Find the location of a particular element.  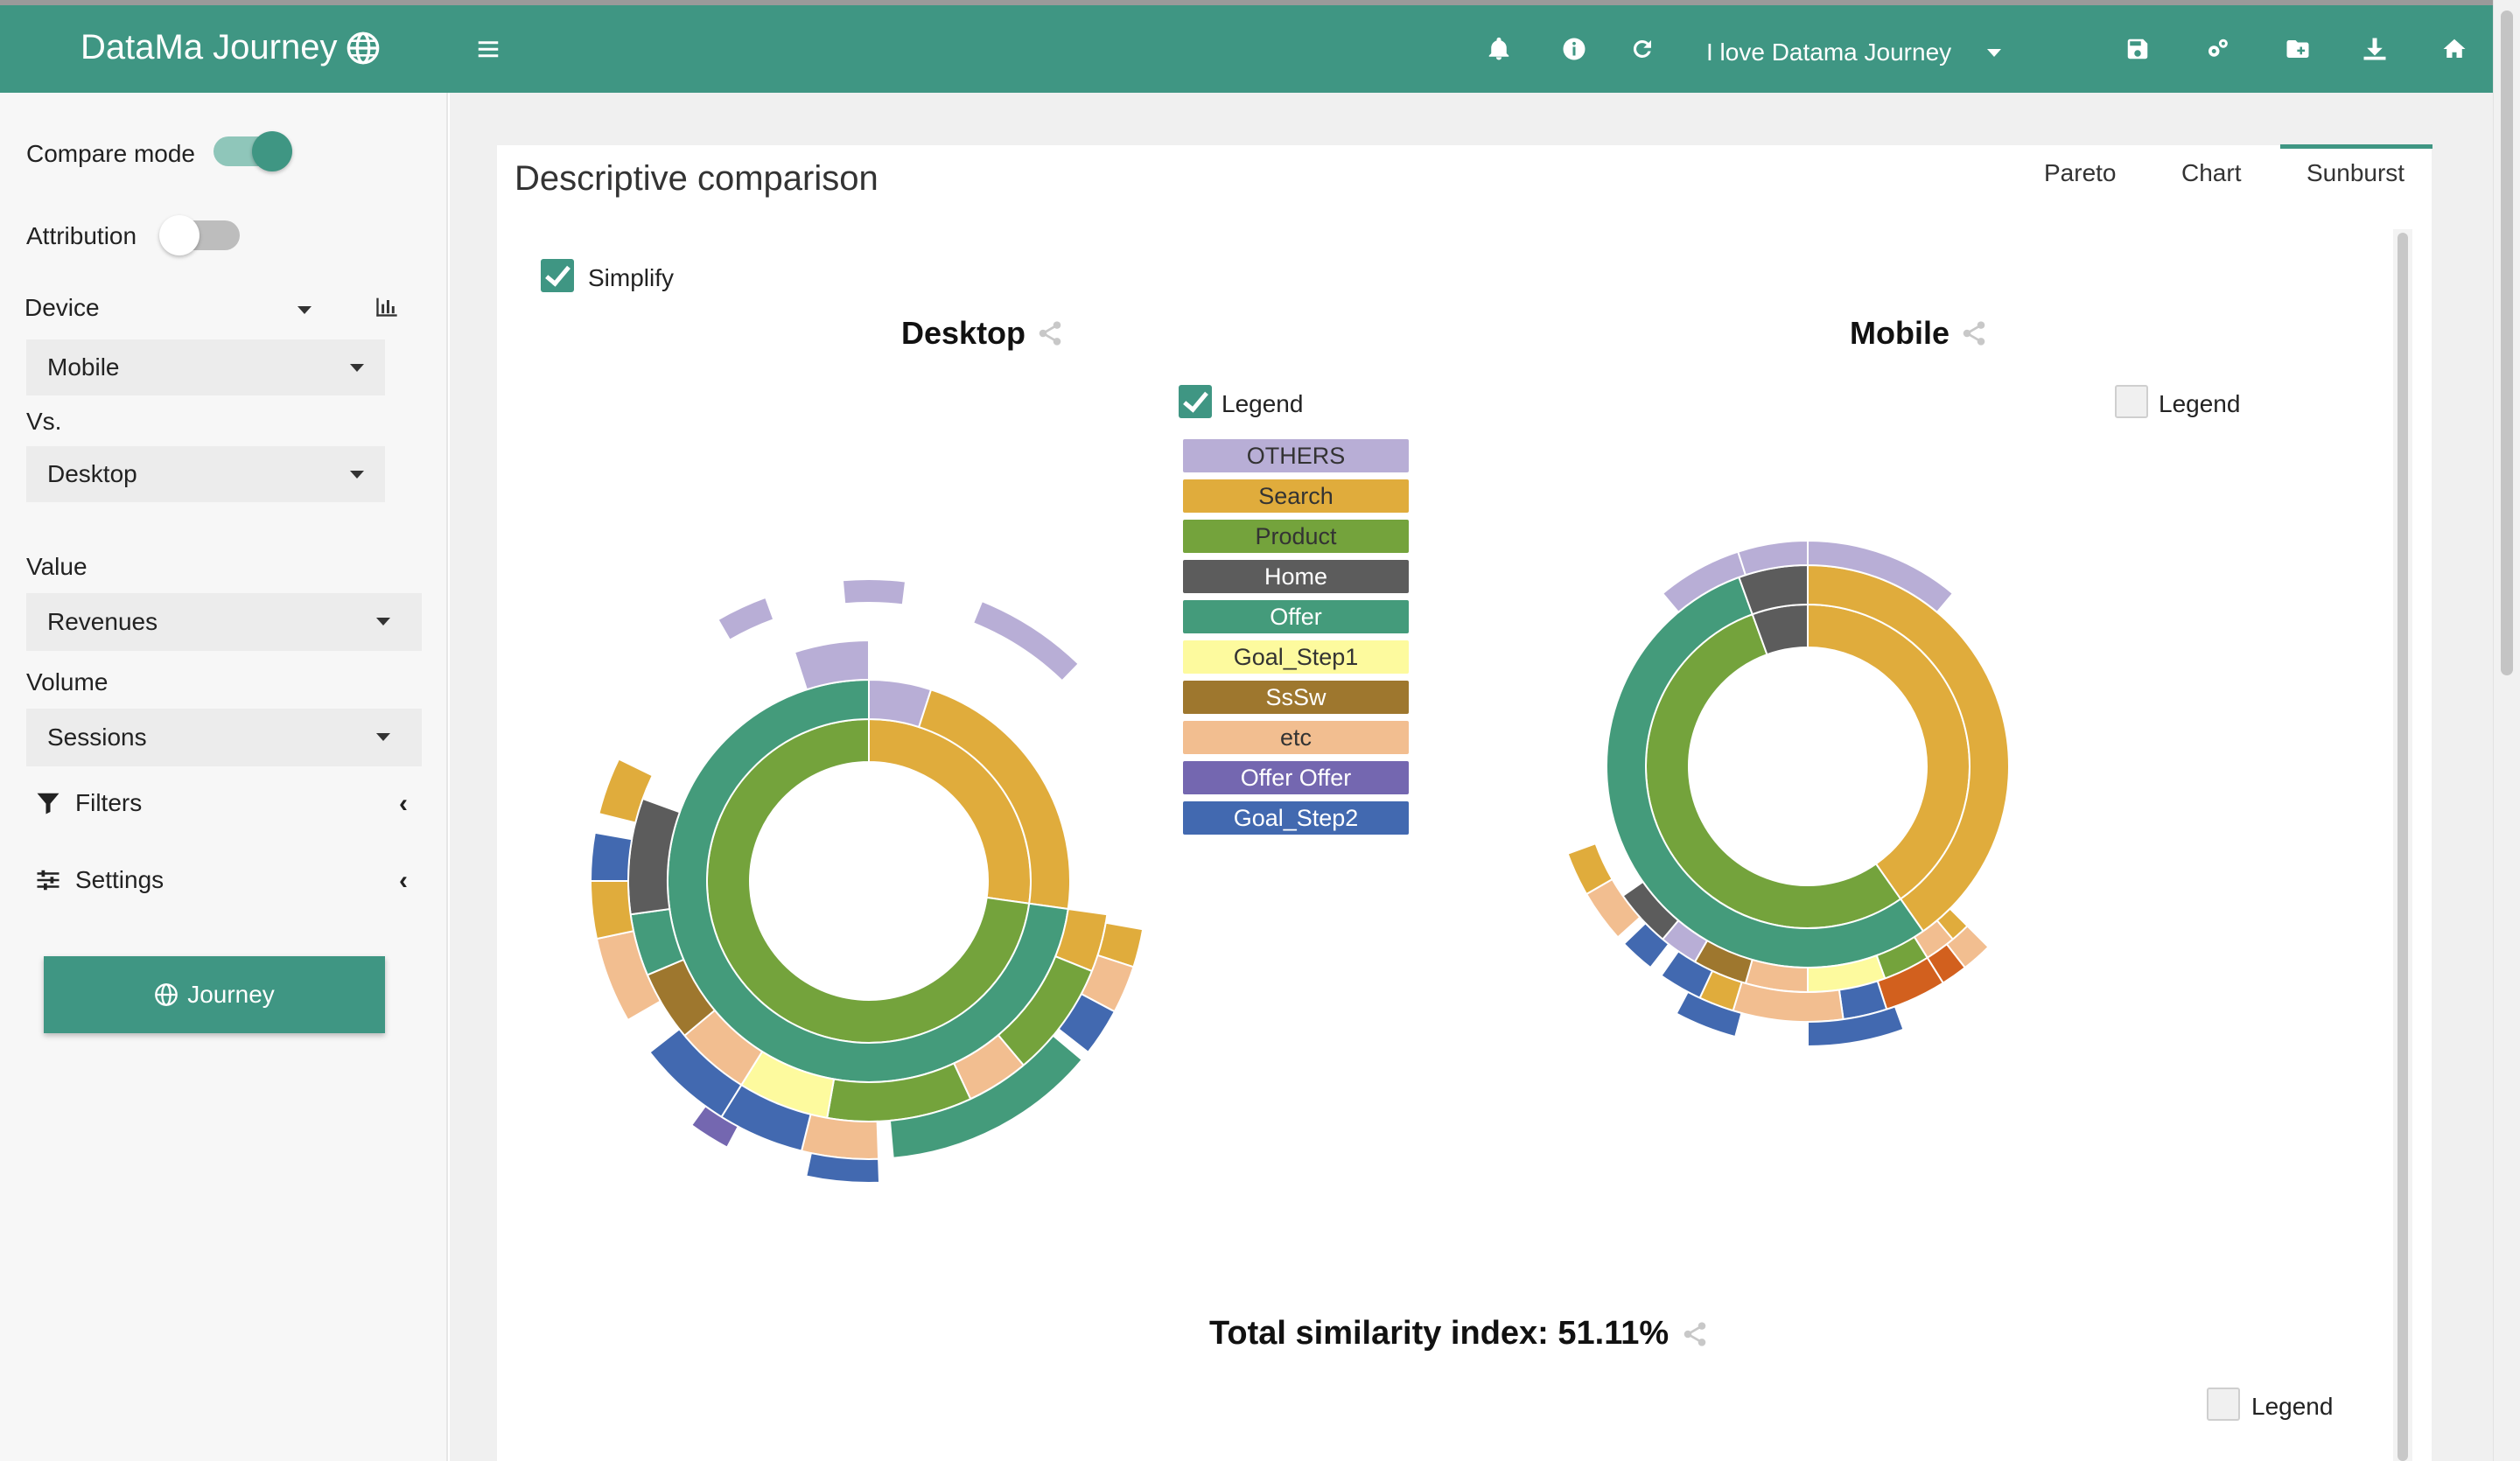

bottom-legend-label: Legend is located at coordinates (2292, 1406).